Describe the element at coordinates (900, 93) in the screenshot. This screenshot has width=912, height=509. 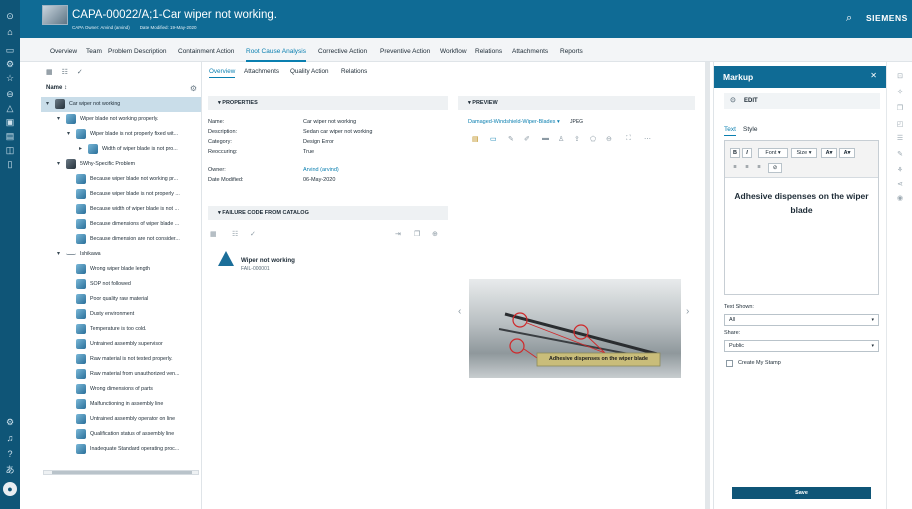
I see `pin-icon: ✧` at that location.